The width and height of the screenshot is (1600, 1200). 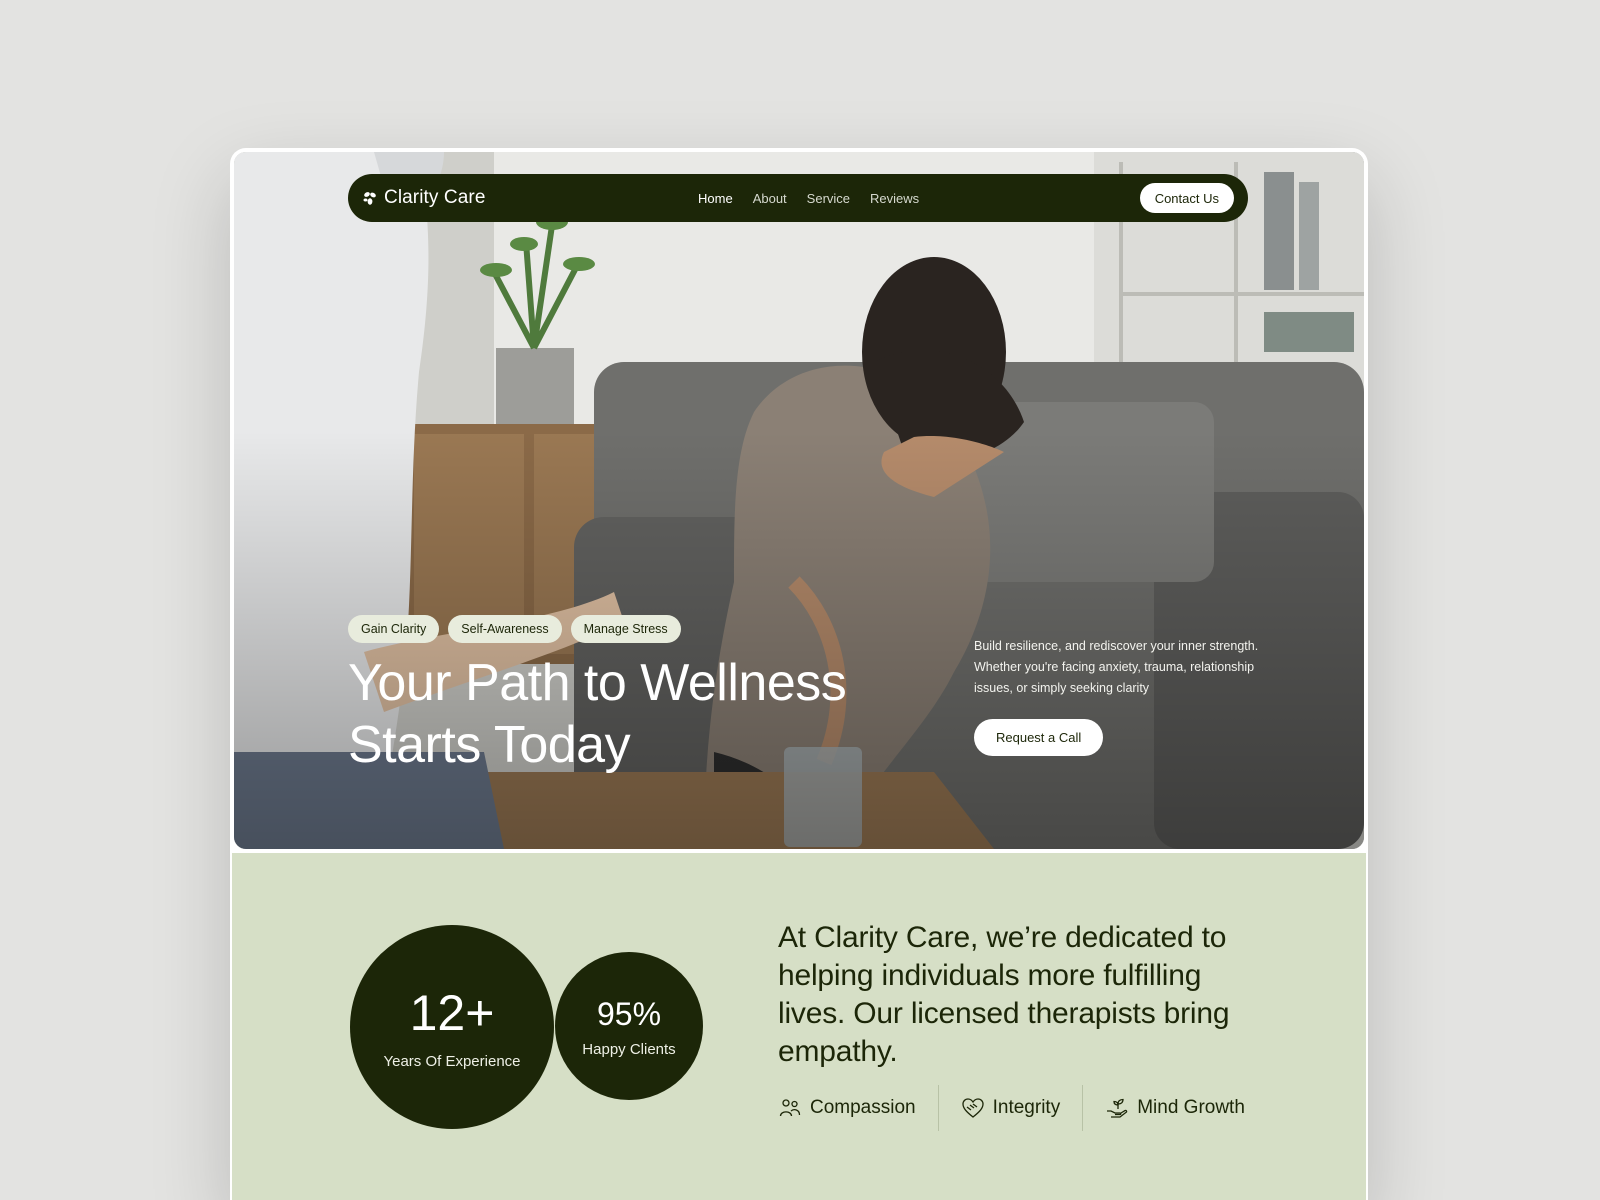 I want to click on brand-name: Clarity Care, so click(x=435, y=197).